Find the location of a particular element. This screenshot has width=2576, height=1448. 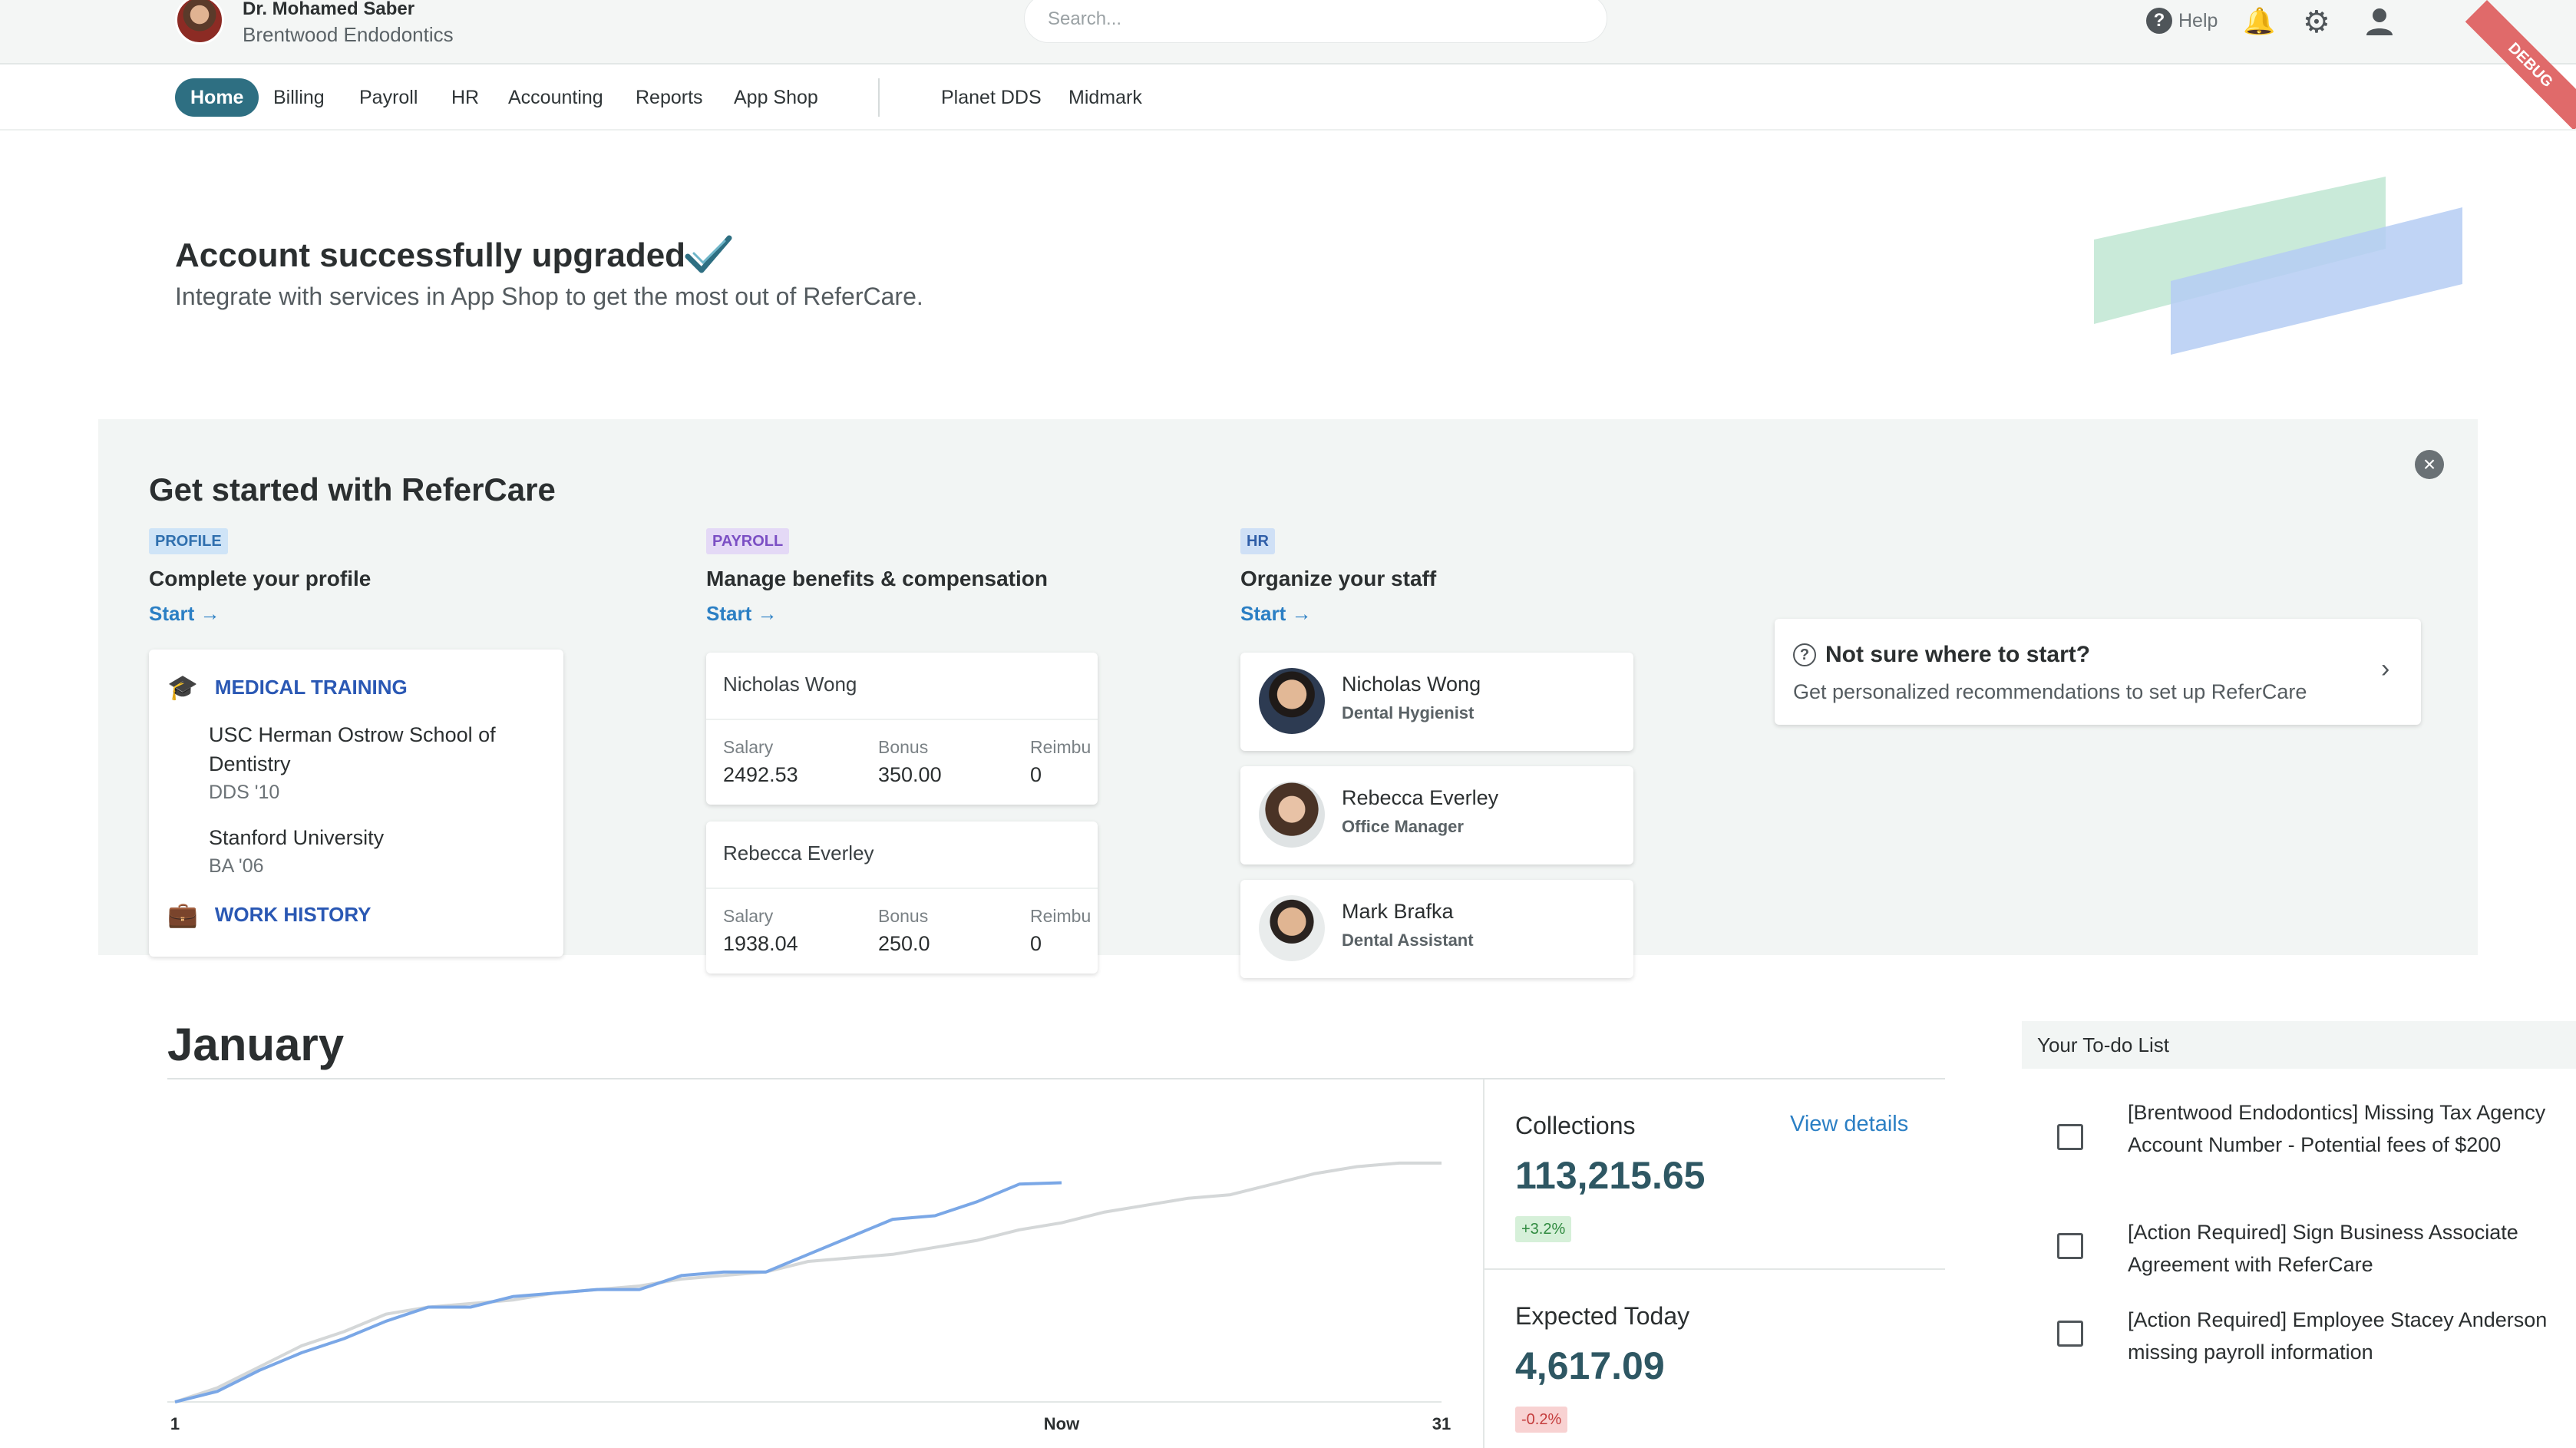

notification-bell-icon: 🔔 is located at coordinates (2259, 21).